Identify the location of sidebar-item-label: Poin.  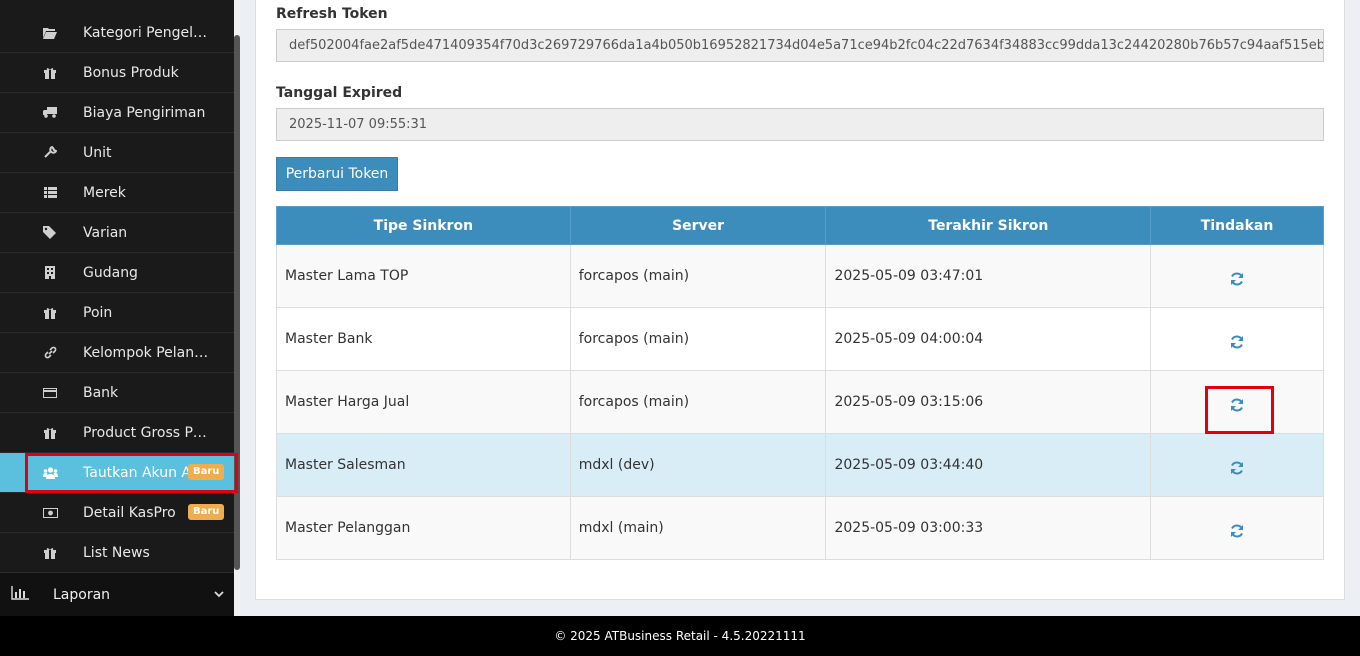
(98, 312).